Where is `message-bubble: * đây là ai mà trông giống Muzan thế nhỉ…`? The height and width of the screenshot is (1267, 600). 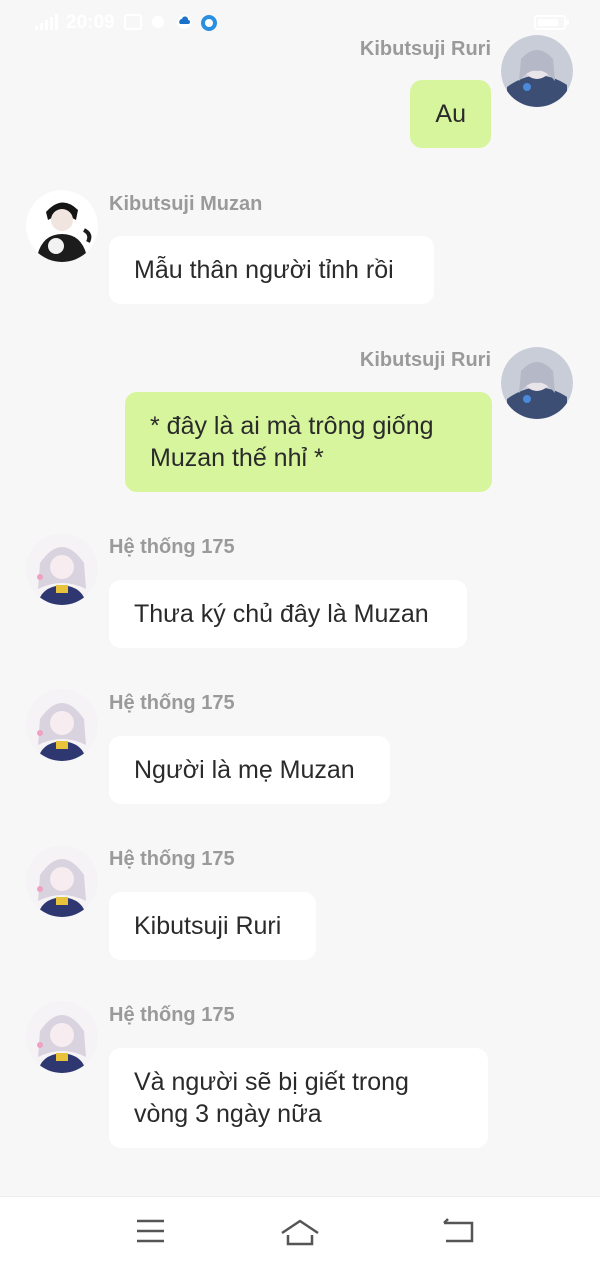
message-bubble: * đây là ai mà trông giống Muzan thế nhỉ… is located at coordinates (308, 442).